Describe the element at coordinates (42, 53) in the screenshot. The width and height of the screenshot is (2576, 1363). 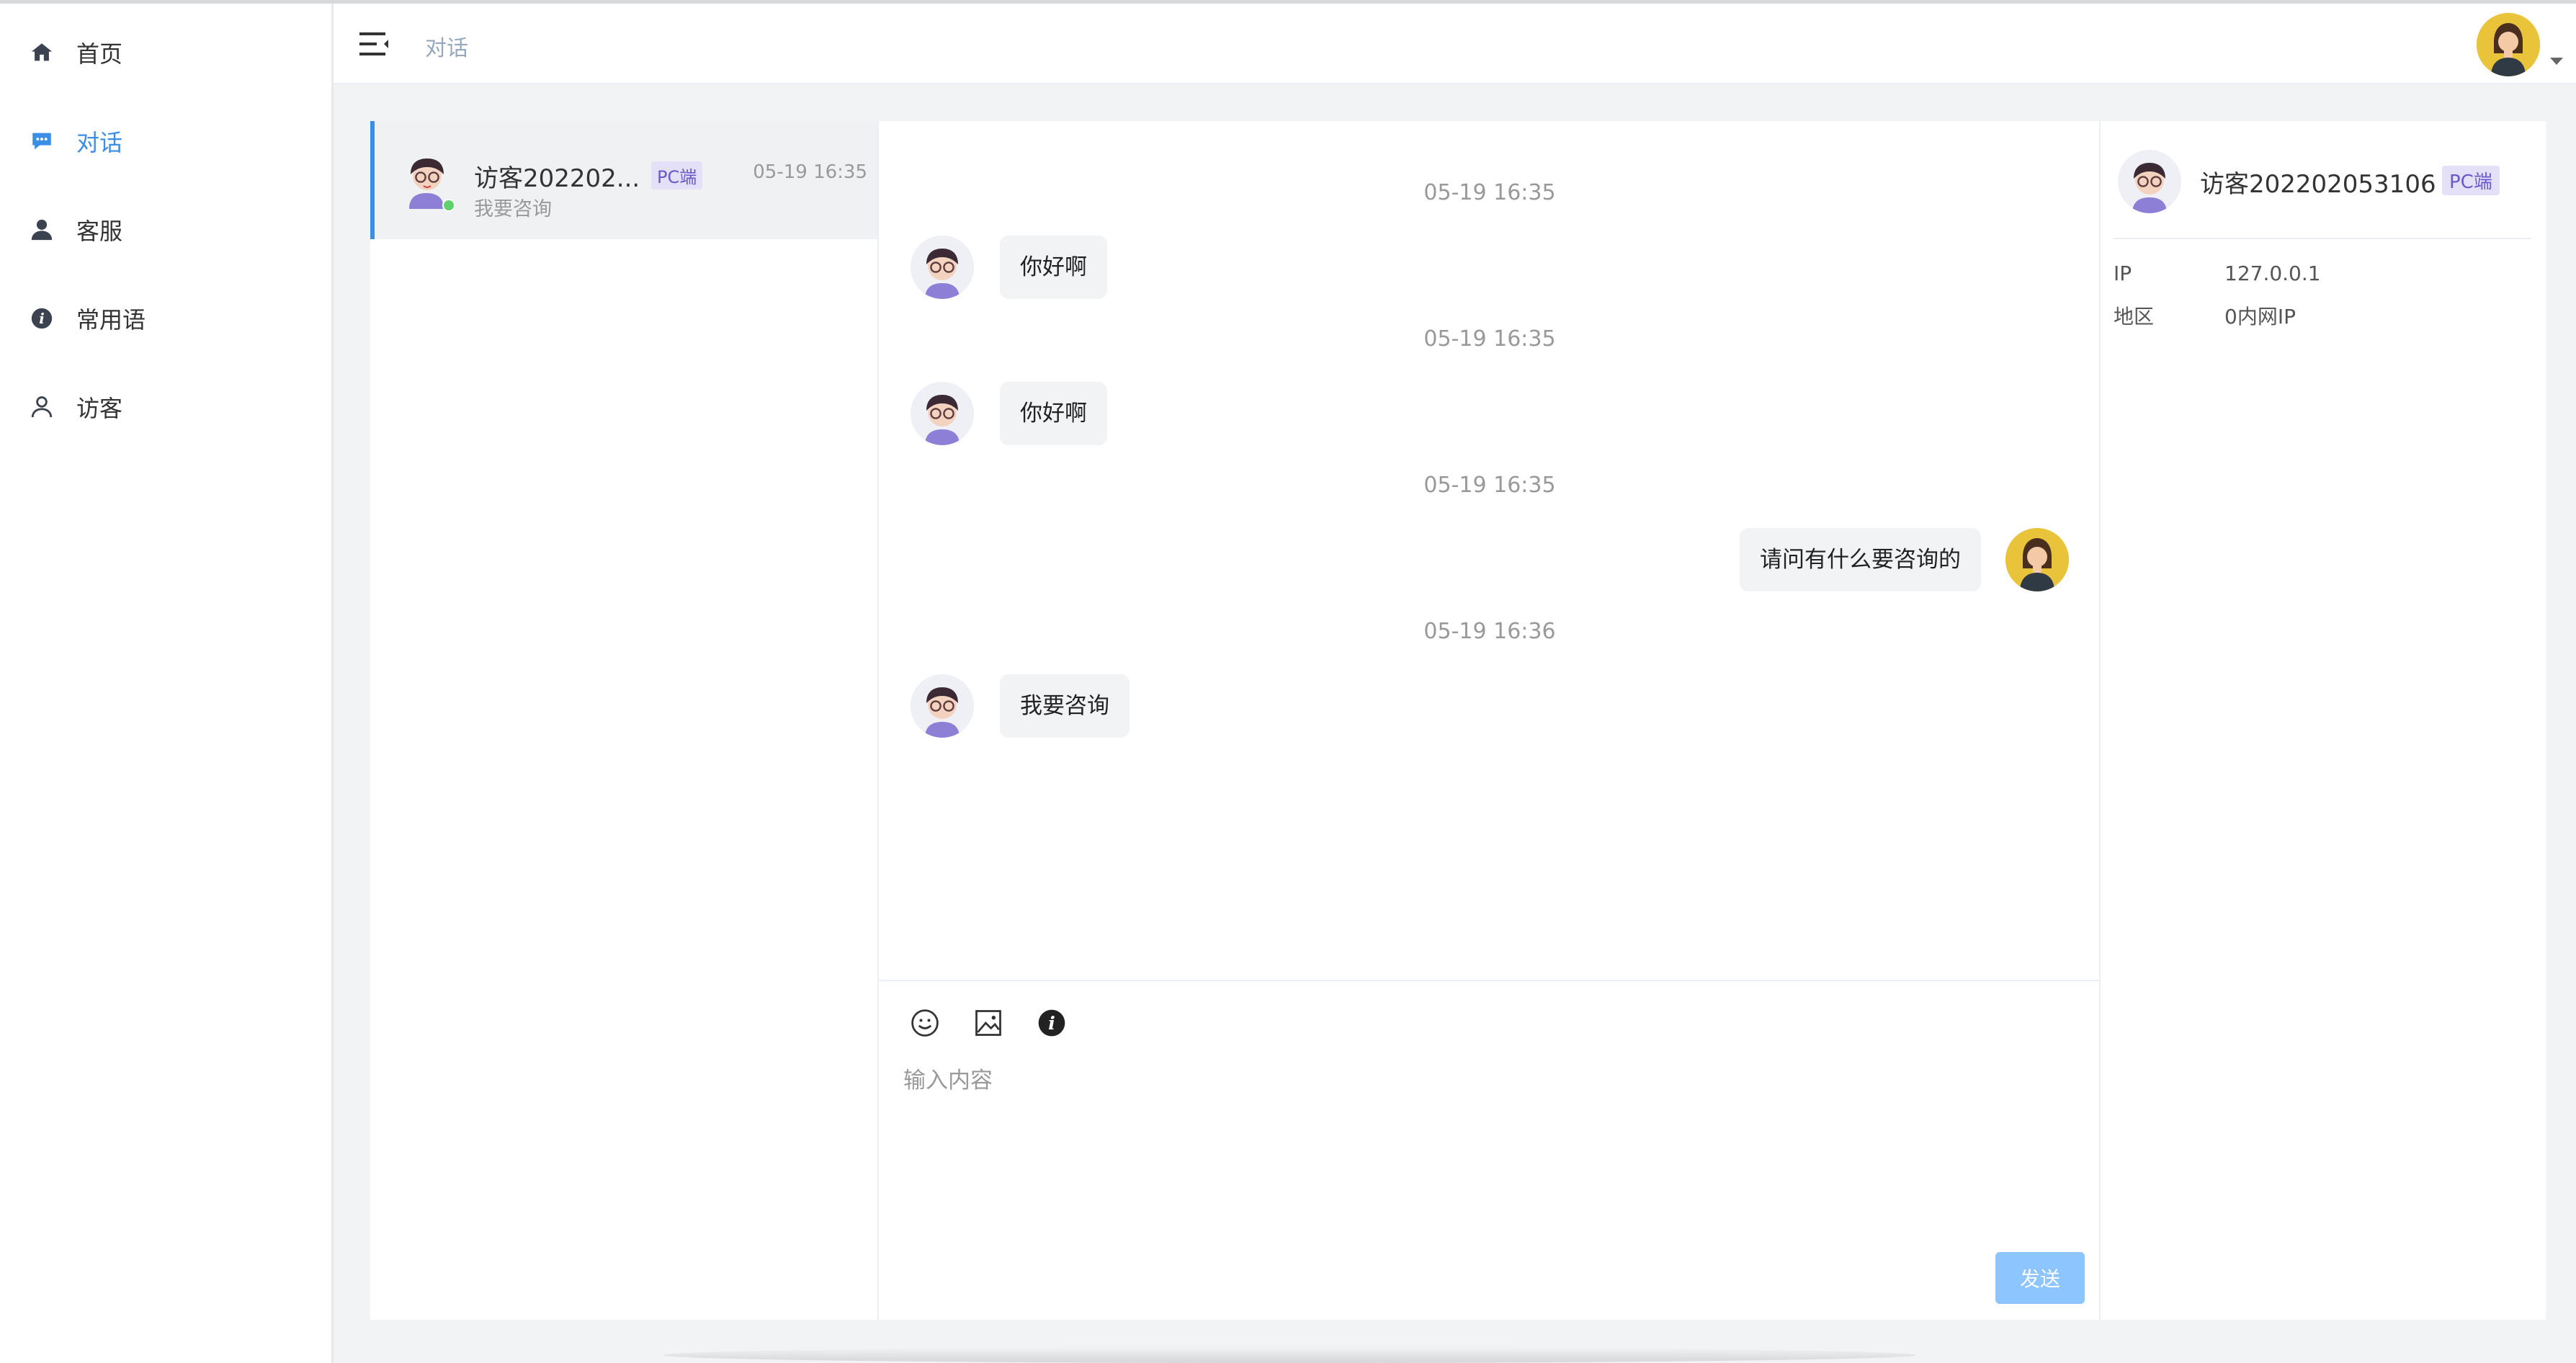
I see `home-icon` at that location.